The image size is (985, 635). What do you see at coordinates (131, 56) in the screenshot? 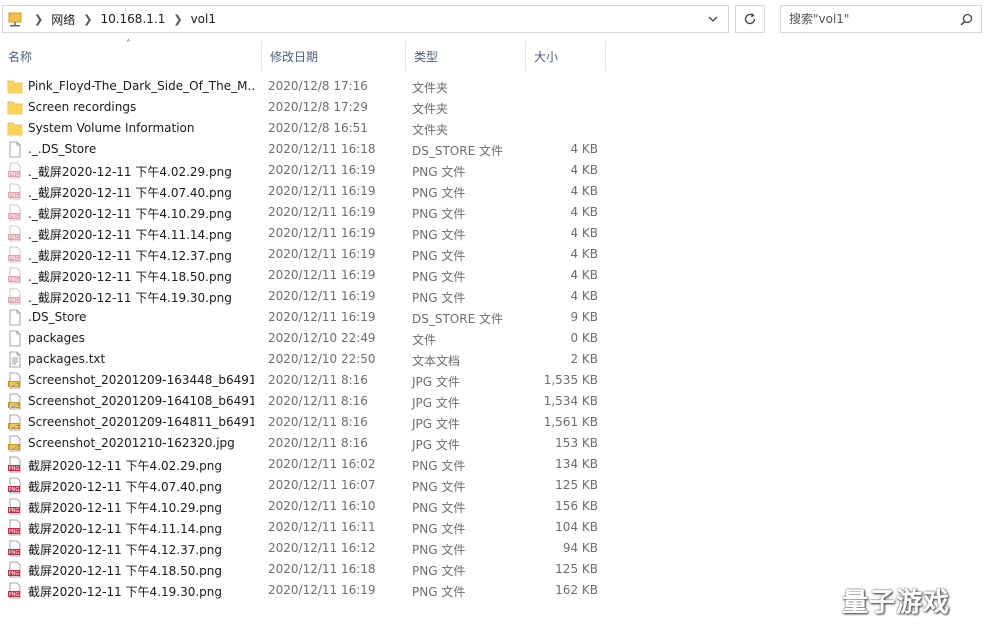
I see `column-header-name: 名称` at bounding box center [131, 56].